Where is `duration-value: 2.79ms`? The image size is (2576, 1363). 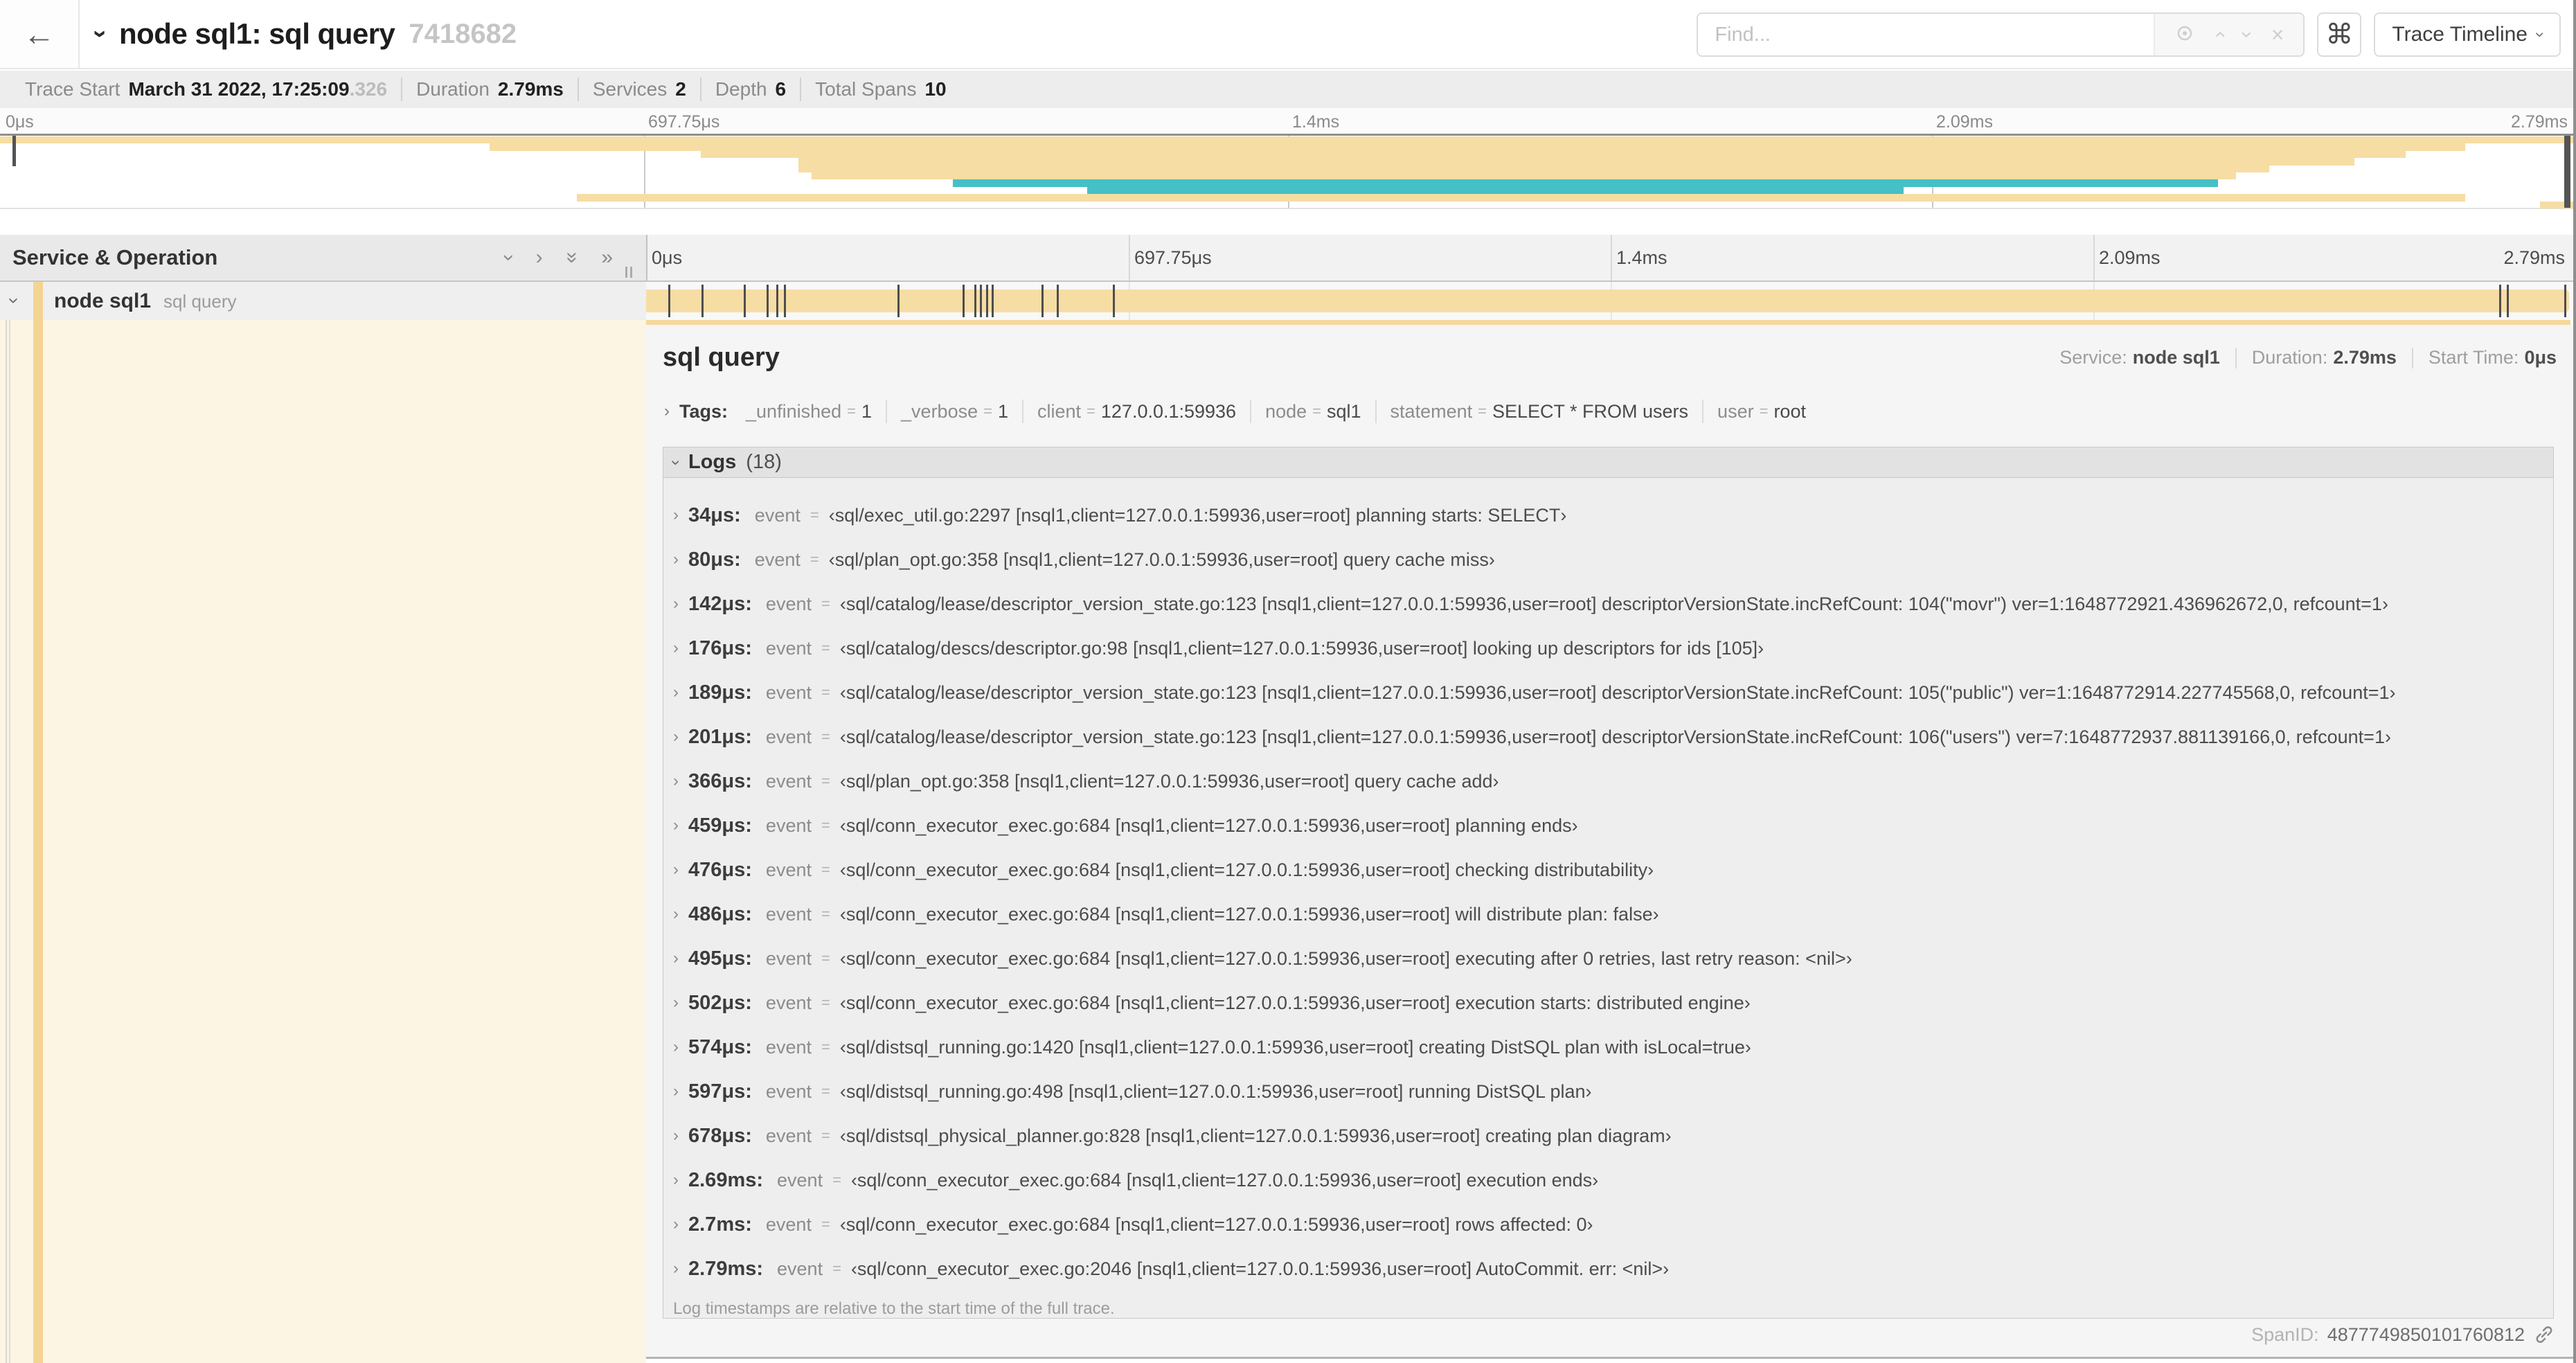 duration-value: 2.79ms is located at coordinates (2365, 357).